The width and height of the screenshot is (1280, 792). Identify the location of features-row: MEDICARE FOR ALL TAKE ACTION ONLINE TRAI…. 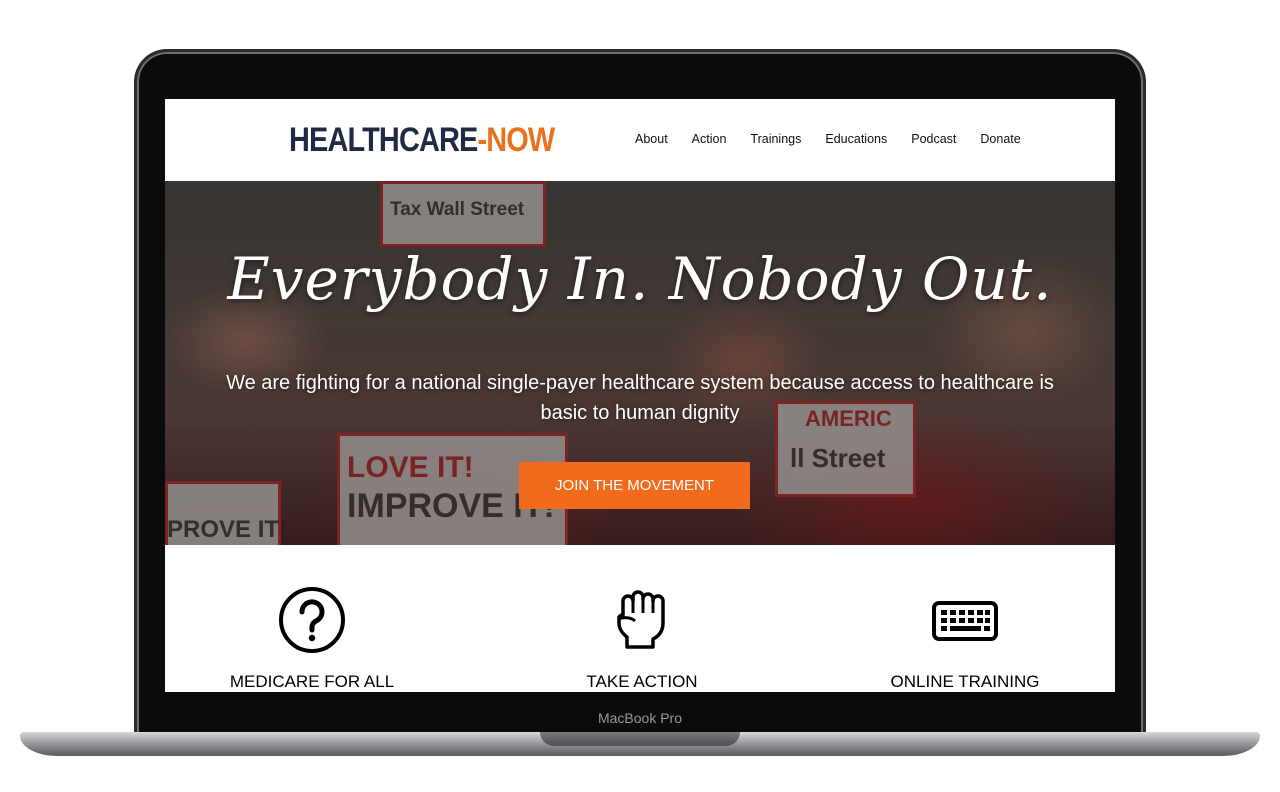
(640, 618).